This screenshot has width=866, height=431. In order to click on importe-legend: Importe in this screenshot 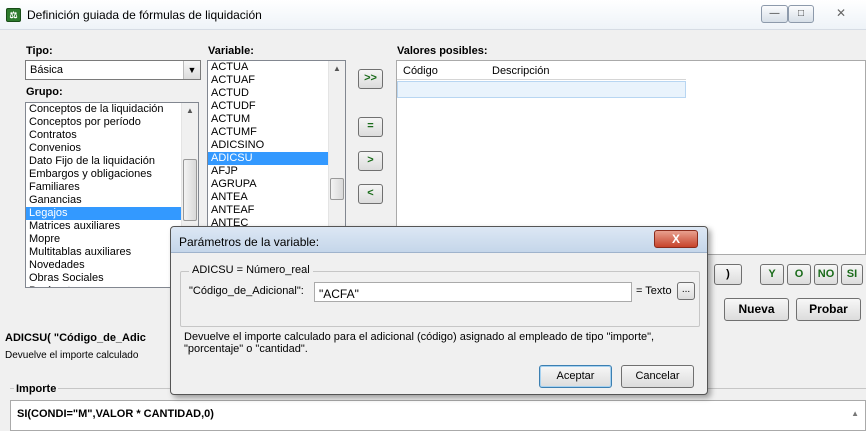, I will do `click(36, 389)`.